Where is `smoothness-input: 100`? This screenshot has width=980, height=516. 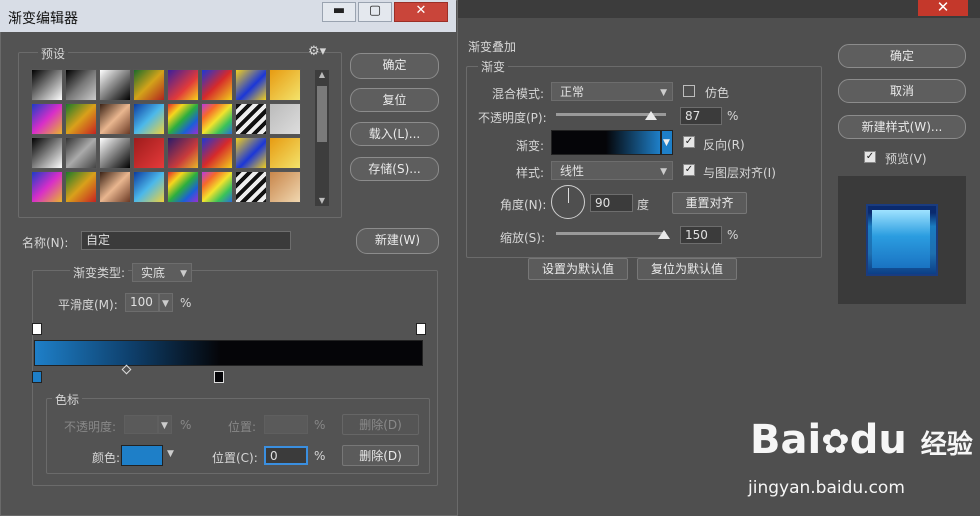
smoothness-input: 100 is located at coordinates (142, 302).